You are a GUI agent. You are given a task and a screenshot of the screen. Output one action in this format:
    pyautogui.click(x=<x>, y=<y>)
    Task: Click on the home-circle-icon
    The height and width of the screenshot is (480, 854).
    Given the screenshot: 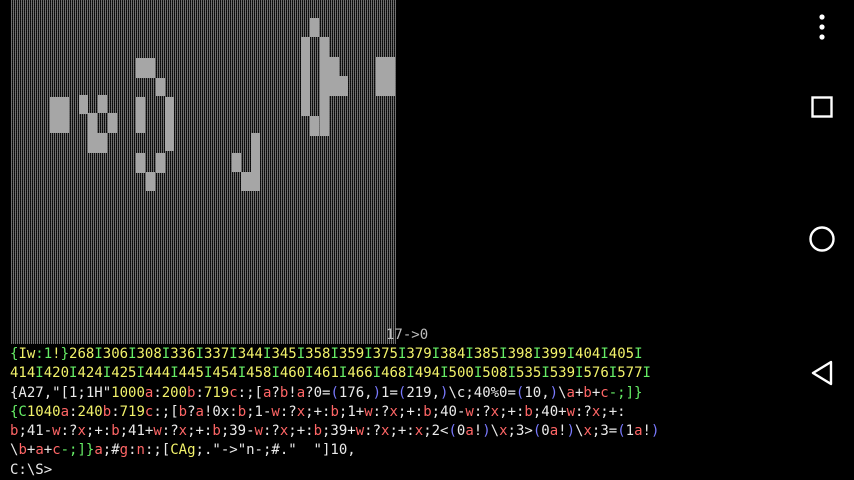 What is the action you would take?
    pyautogui.click(x=822, y=239)
    